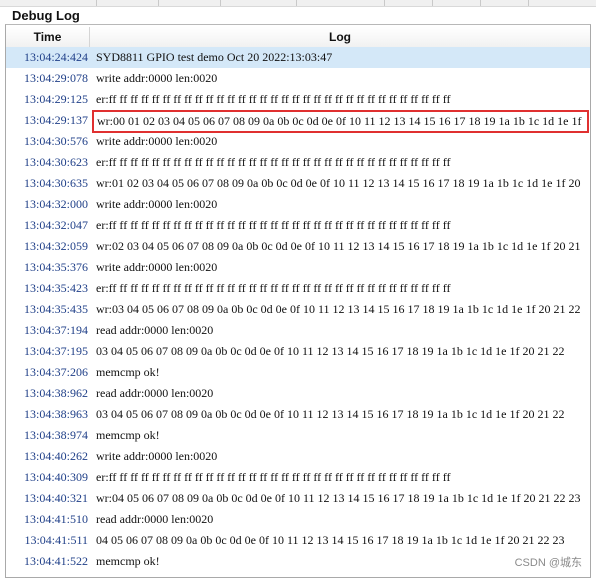  What do you see at coordinates (55, 246) in the screenshot?
I see `log-time-cell: 13:04:32:059` at bounding box center [55, 246].